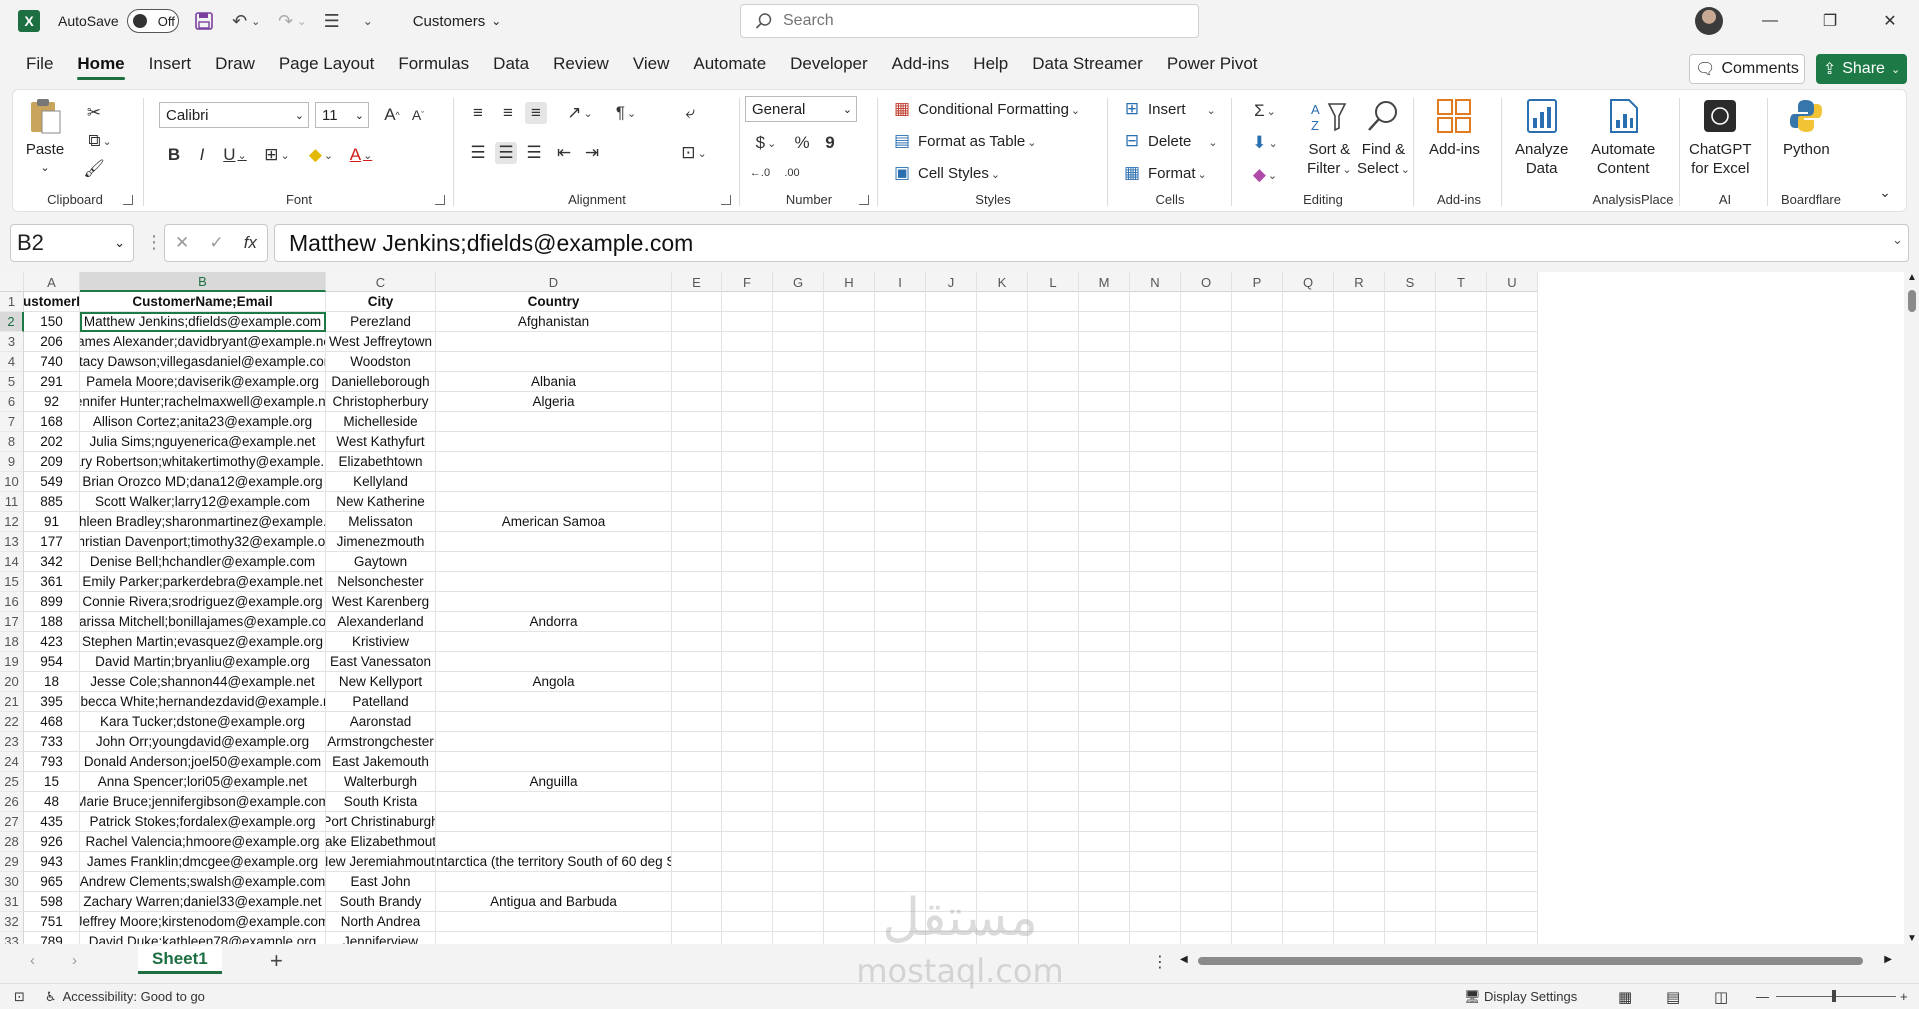 Image resolution: width=1919 pixels, height=1009 pixels. Describe the element at coordinates (1359, 938) in the screenshot. I see `cell-R33` at that location.